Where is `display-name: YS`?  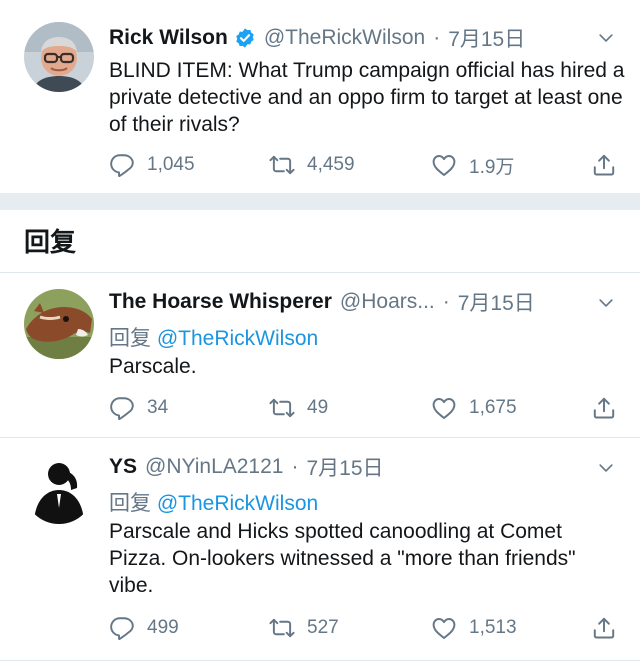
display-name: YS is located at coordinates (123, 467).